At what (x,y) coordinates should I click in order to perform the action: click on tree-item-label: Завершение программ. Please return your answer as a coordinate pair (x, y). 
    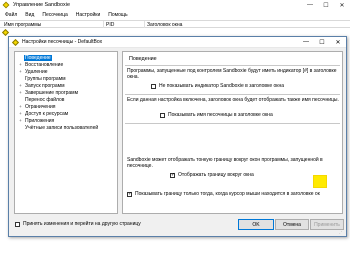
    Looking at the image, I should click on (52, 92).